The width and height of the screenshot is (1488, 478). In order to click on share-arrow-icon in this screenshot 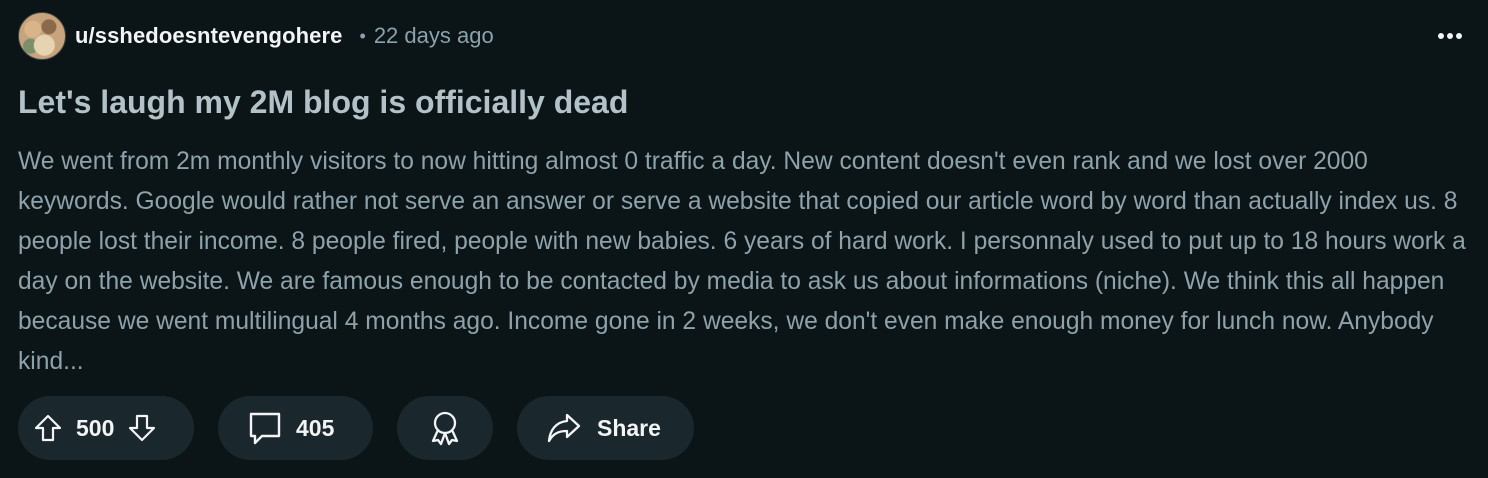, I will do `click(564, 428)`.